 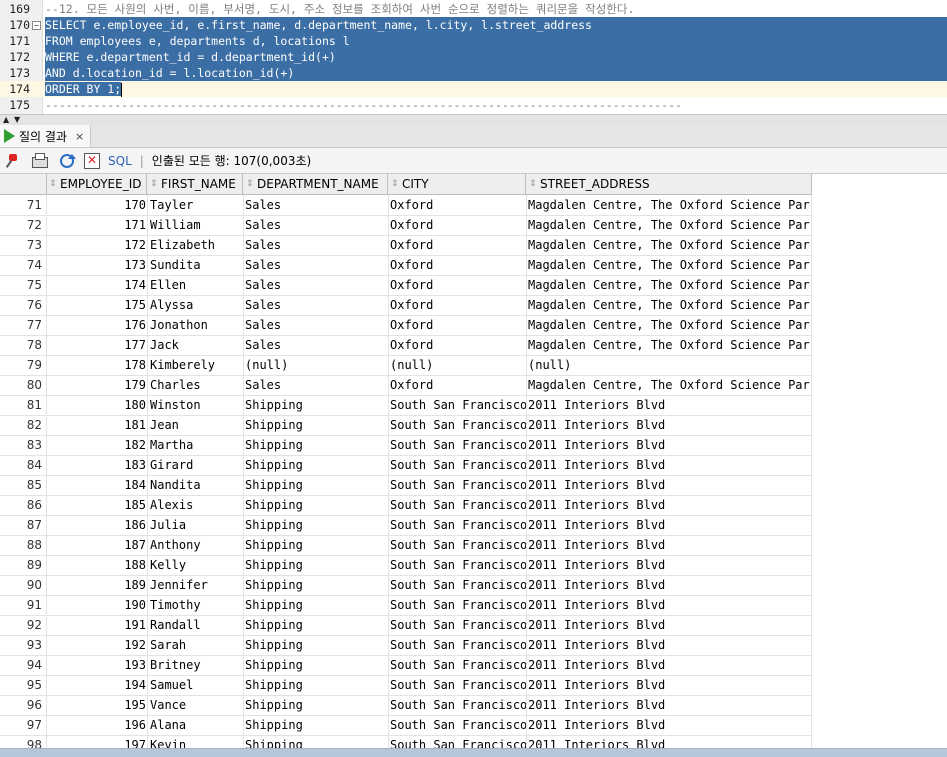 What do you see at coordinates (96, 485) in the screenshot?
I see `cell-employee-id: 184` at bounding box center [96, 485].